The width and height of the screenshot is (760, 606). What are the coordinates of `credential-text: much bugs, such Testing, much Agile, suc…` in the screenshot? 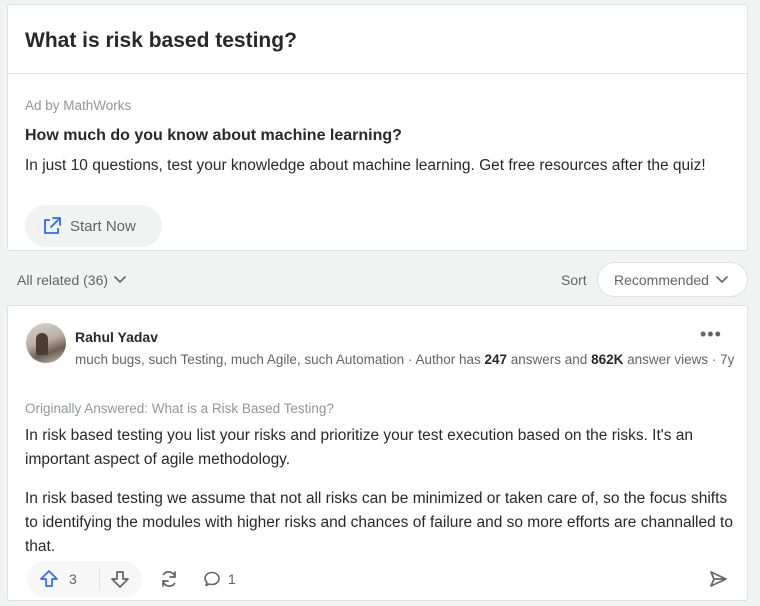 It's located at (280, 359).